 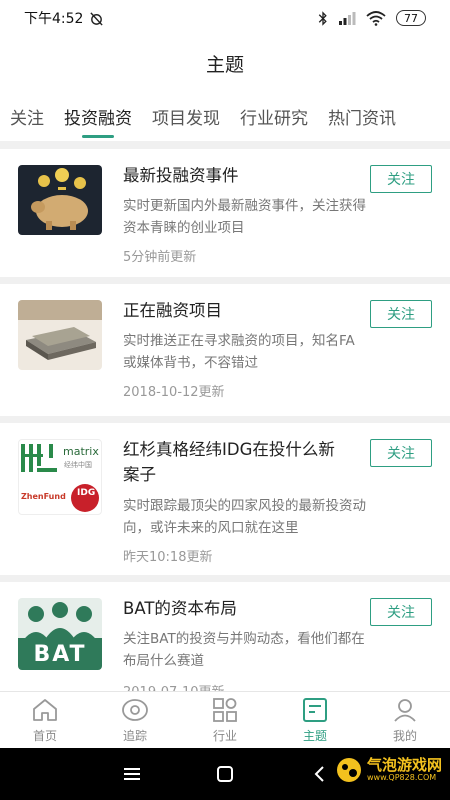 I want to click on signal-icon, so click(x=347, y=18).